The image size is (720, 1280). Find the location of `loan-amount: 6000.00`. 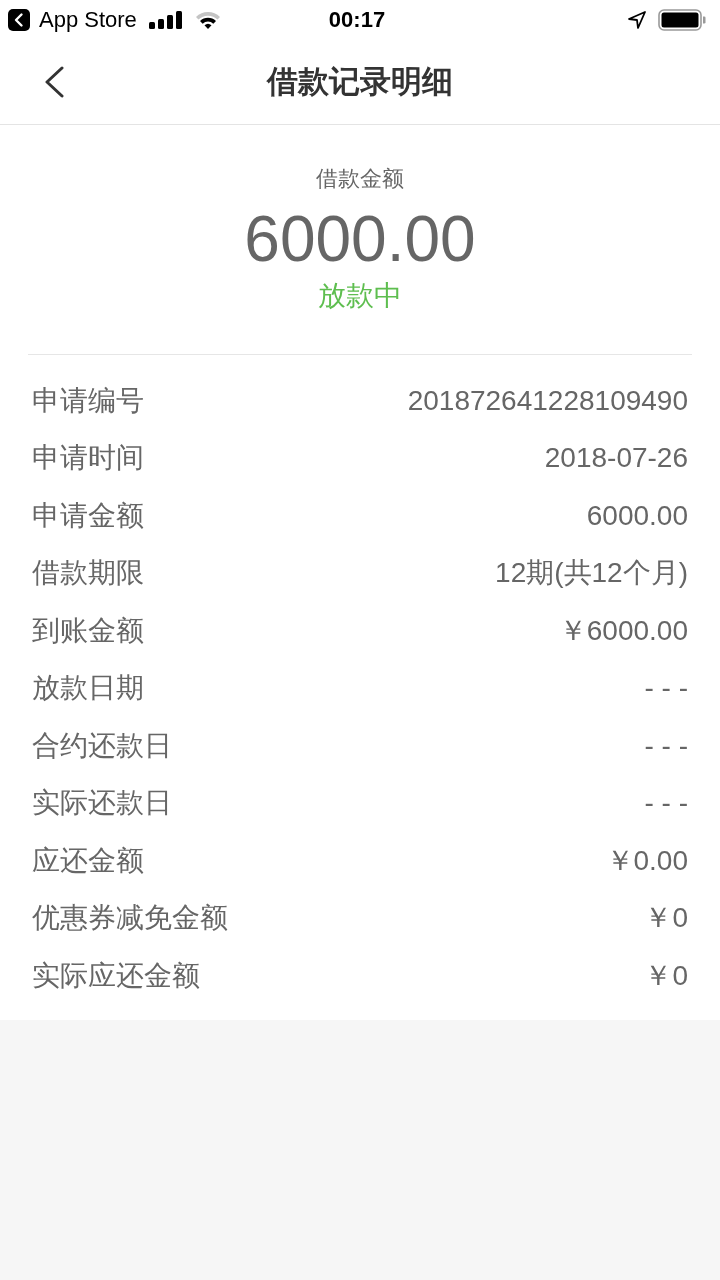

loan-amount: 6000.00 is located at coordinates (360, 239).